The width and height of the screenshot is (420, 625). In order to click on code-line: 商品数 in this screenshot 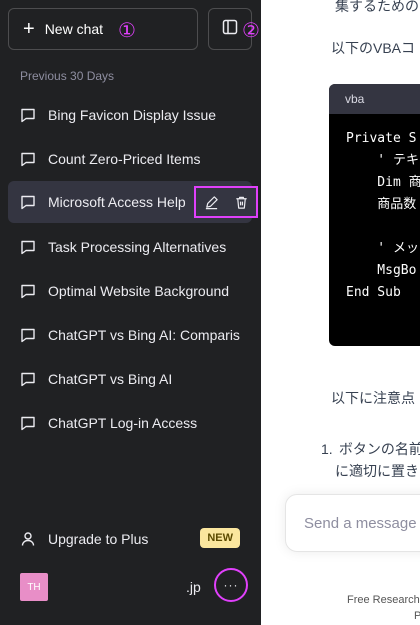, I will do `click(381, 204)`.